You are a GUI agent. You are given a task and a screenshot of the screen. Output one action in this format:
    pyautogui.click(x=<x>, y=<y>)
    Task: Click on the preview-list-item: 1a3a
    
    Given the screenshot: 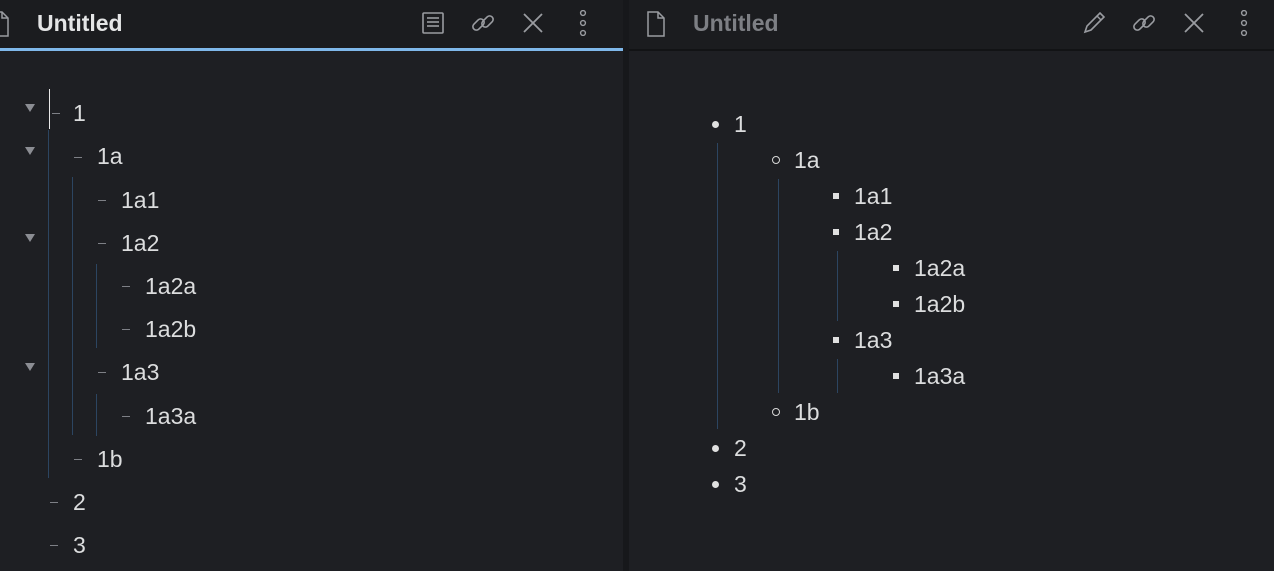 What is the action you would take?
    pyautogui.click(x=940, y=376)
    